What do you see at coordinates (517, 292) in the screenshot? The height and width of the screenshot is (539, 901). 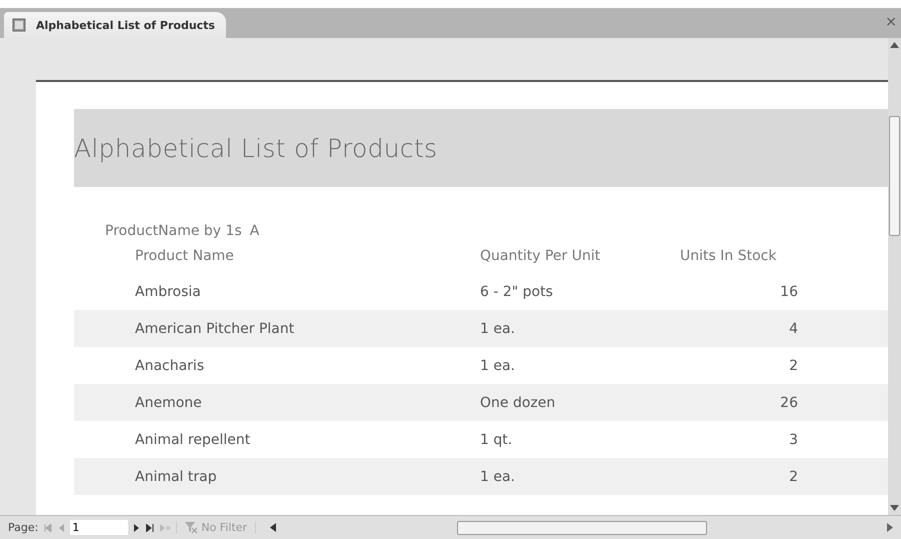 I see `table-cell-text: 6 - 2" pots` at bounding box center [517, 292].